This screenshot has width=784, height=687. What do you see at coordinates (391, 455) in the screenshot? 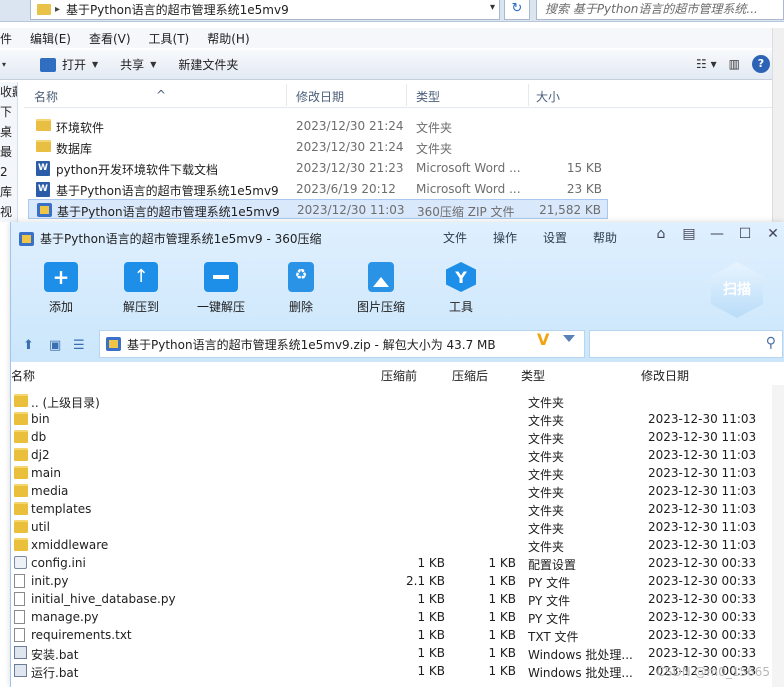
I see `zip-file-row: dj2 文件夹 2023-12-30 11:03` at bounding box center [391, 455].